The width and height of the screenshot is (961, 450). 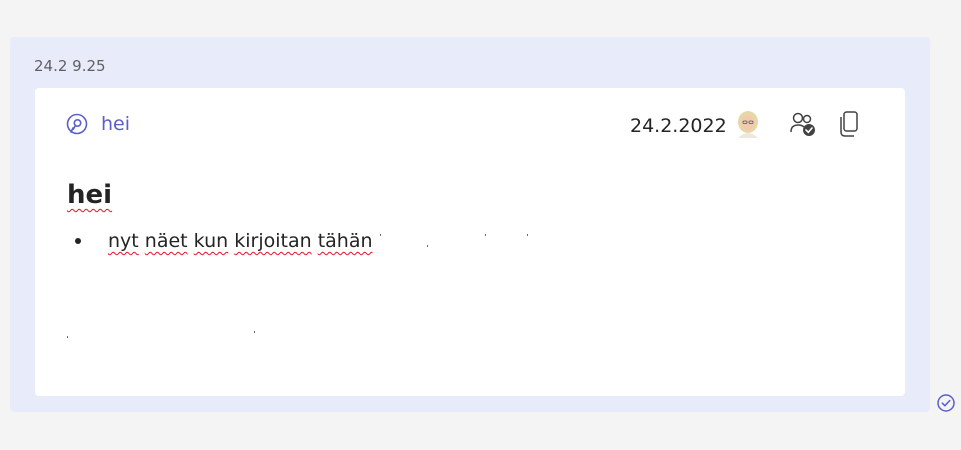 I want to click on people-checked-icon, so click(x=803, y=124).